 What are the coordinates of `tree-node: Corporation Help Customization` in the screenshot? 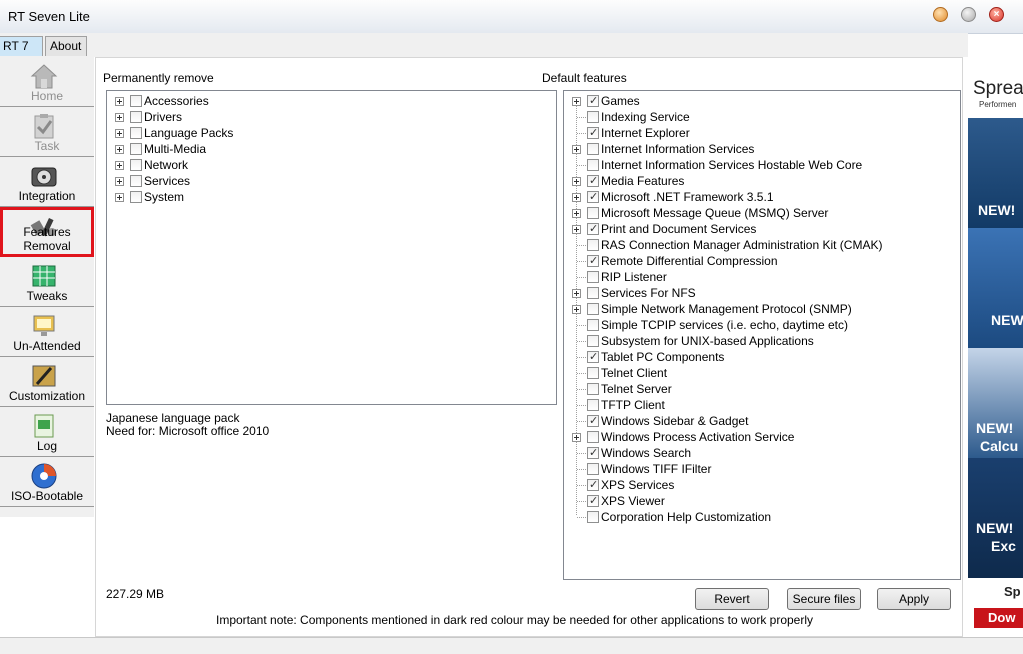 It's located at (759, 517).